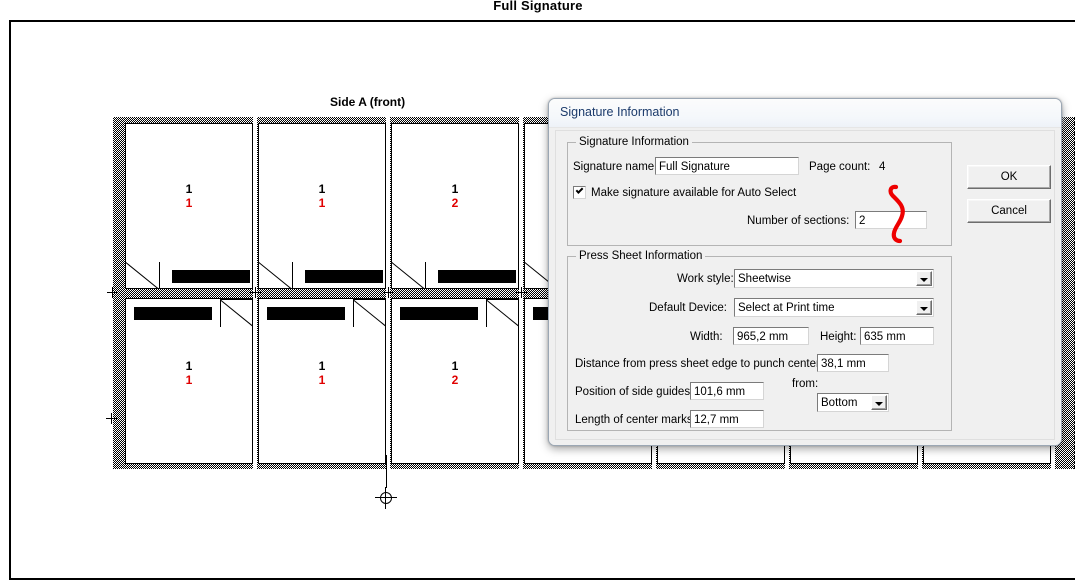  I want to click on side-guides-input: 101,6 mm, so click(727, 391).